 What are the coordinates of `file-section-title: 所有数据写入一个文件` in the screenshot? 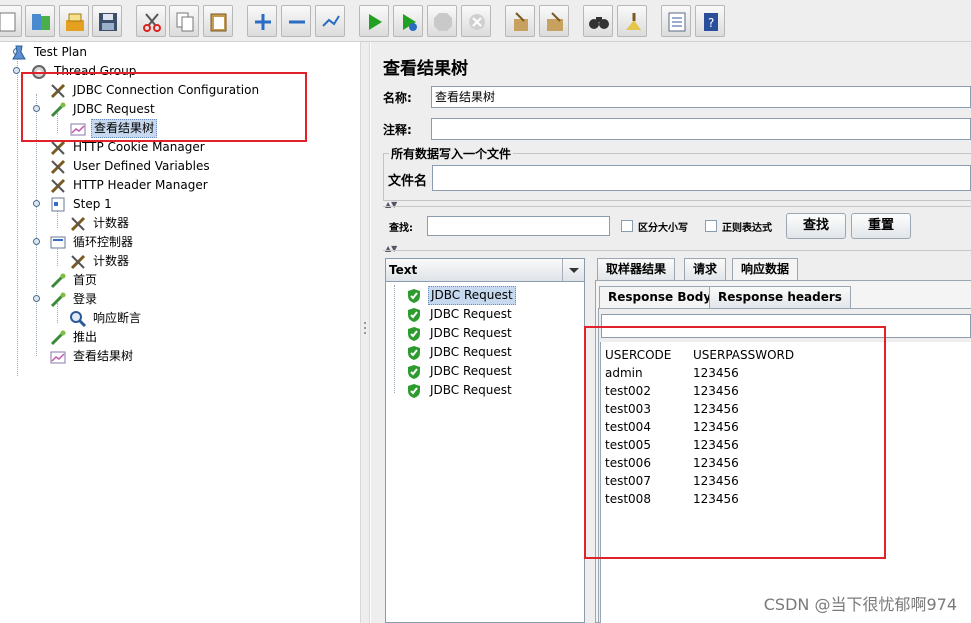 It's located at (451, 153).